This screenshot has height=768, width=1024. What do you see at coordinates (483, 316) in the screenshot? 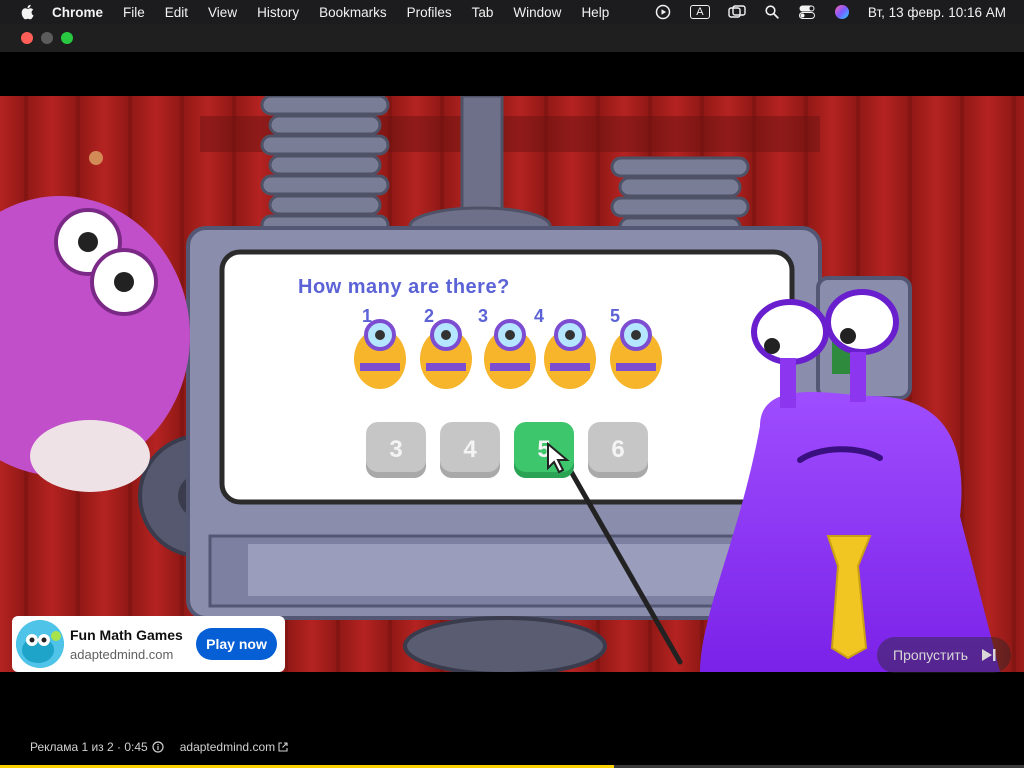
I see `count-label-3: 3` at bounding box center [483, 316].